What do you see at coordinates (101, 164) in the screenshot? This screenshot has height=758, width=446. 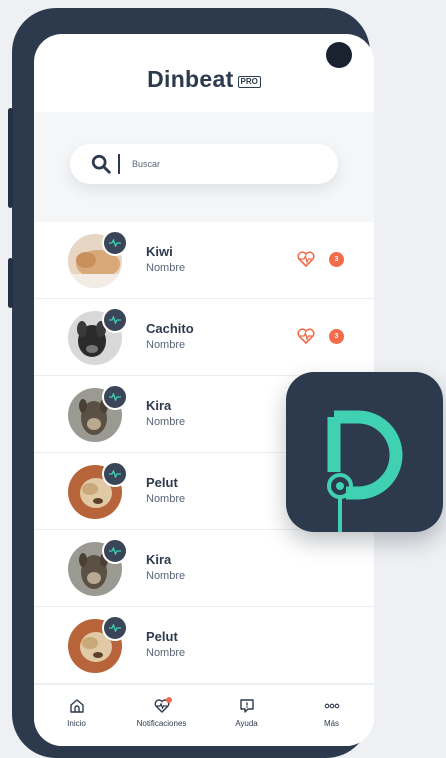 I see `search-icon` at bounding box center [101, 164].